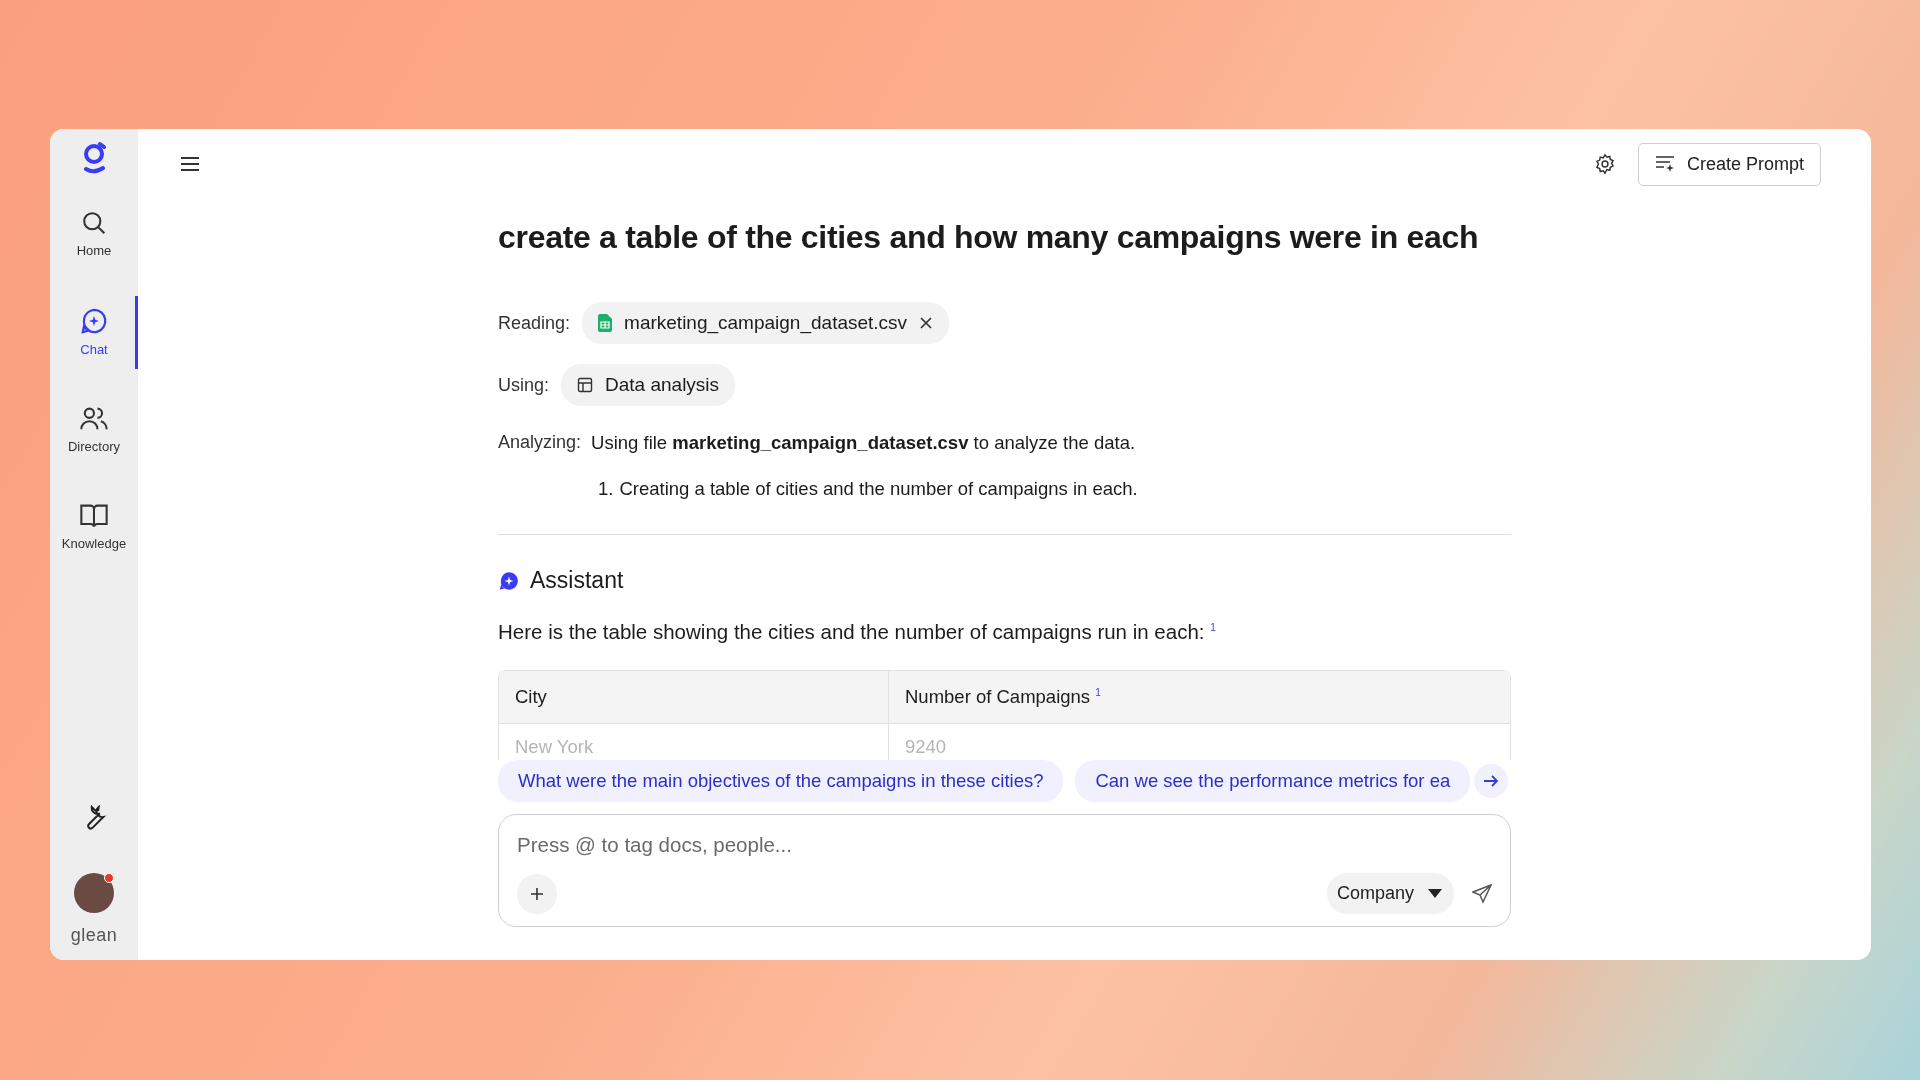 The image size is (1920, 1080). I want to click on sidebar-item: Chat, so click(94, 332).